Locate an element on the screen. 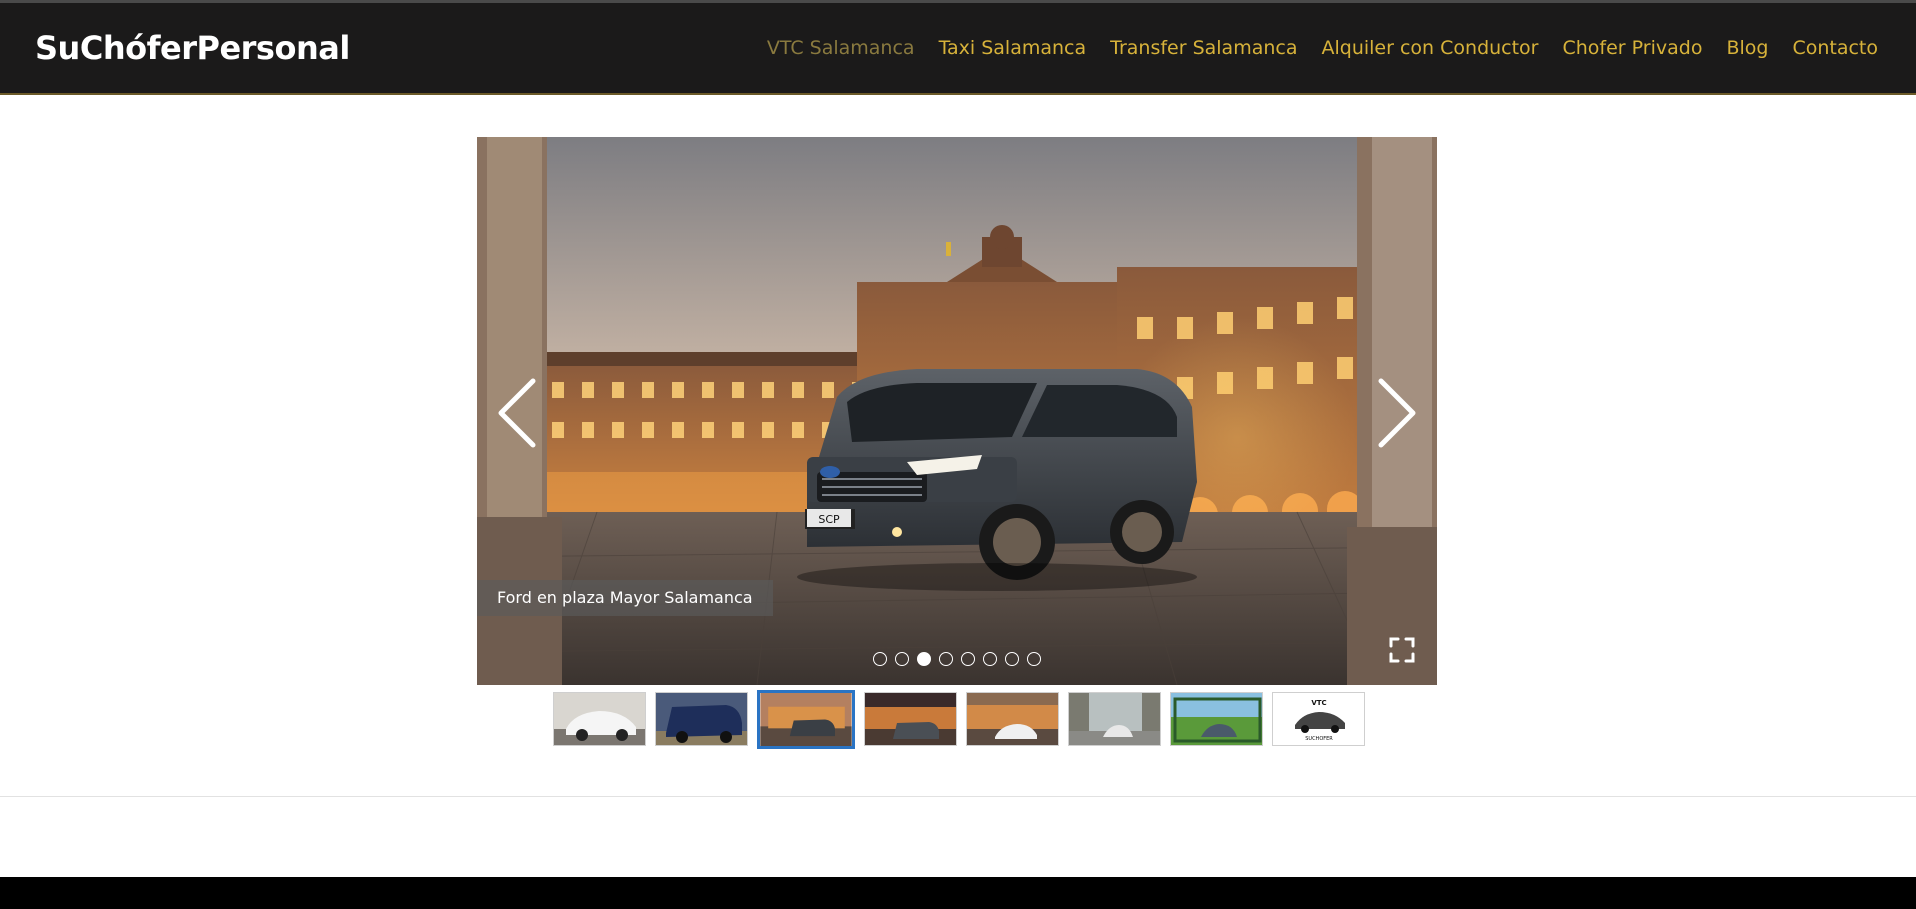 The height and width of the screenshot is (909, 1916). site-footer is located at coordinates (958, 893).